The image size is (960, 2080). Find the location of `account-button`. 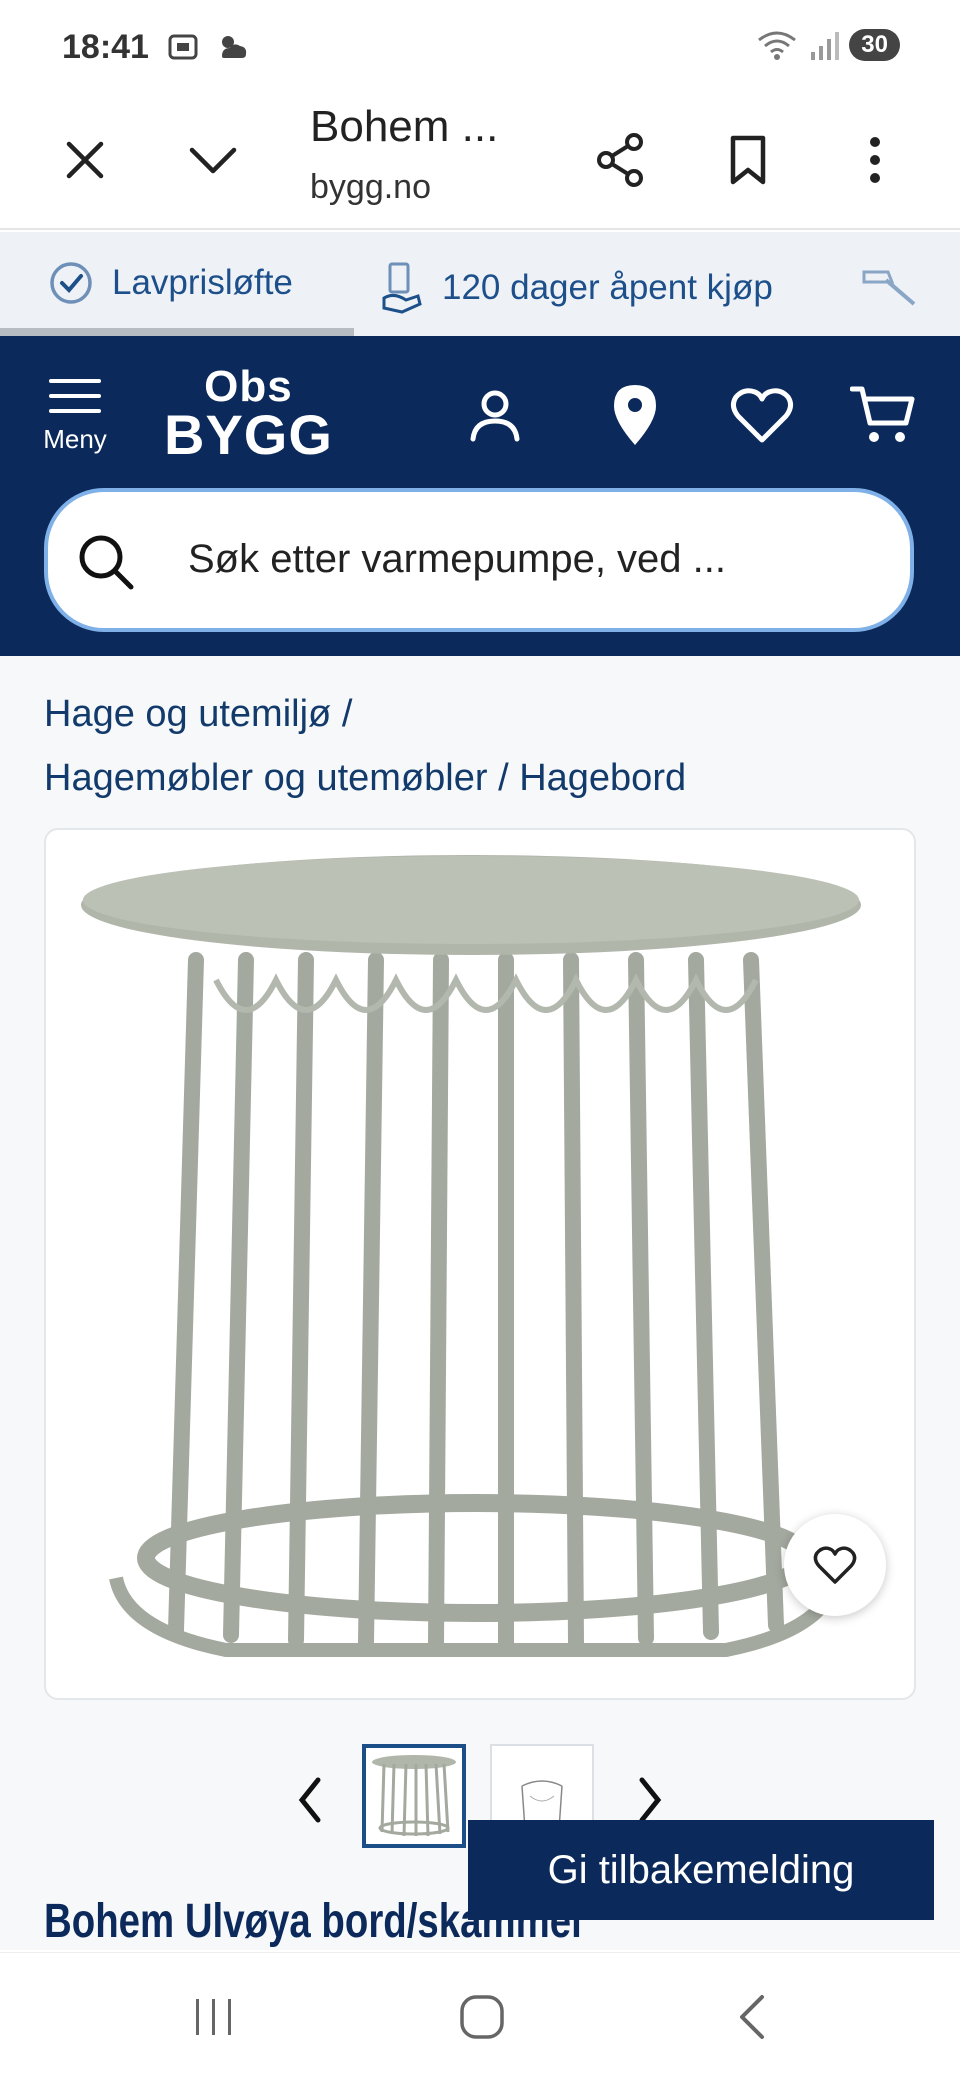

account-button is located at coordinates (495, 415).